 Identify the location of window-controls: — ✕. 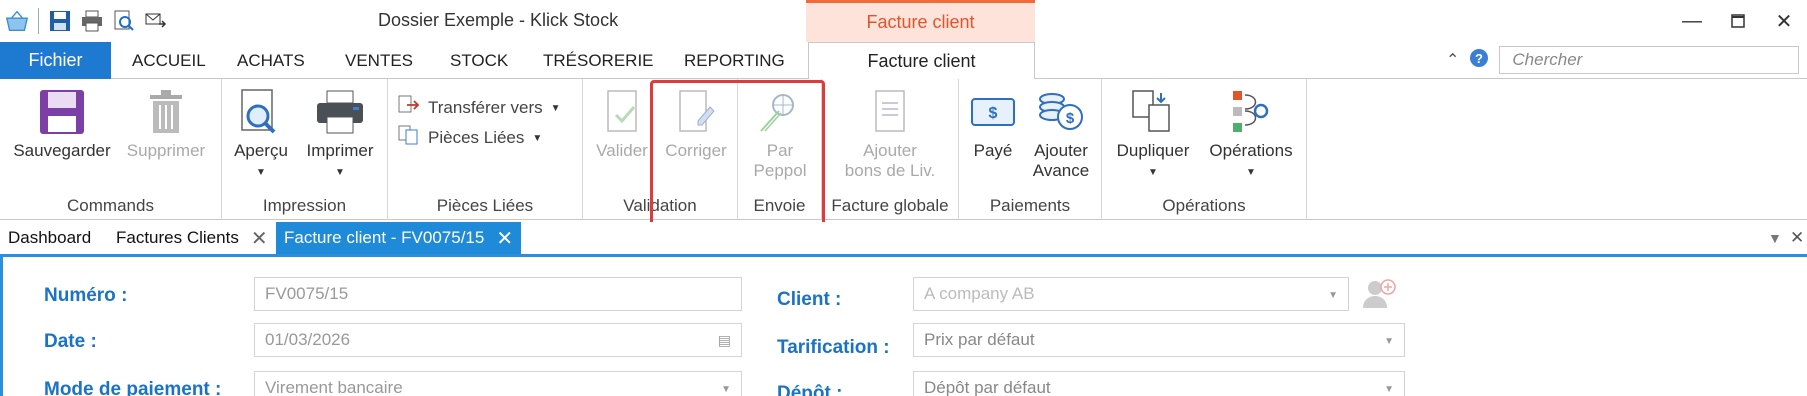
(1738, 21).